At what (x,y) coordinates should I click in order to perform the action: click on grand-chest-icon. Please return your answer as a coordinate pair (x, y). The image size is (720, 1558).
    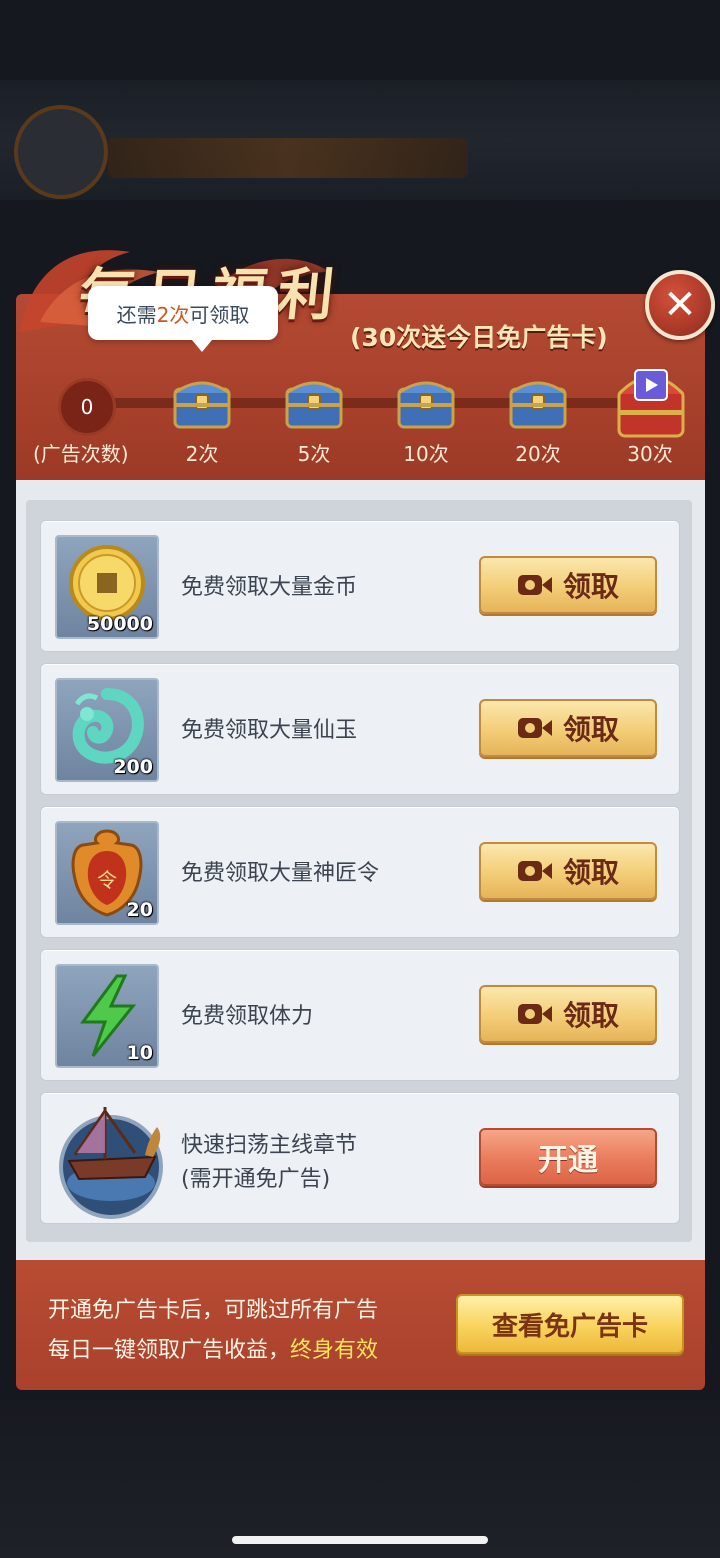
    Looking at the image, I should click on (651, 400).